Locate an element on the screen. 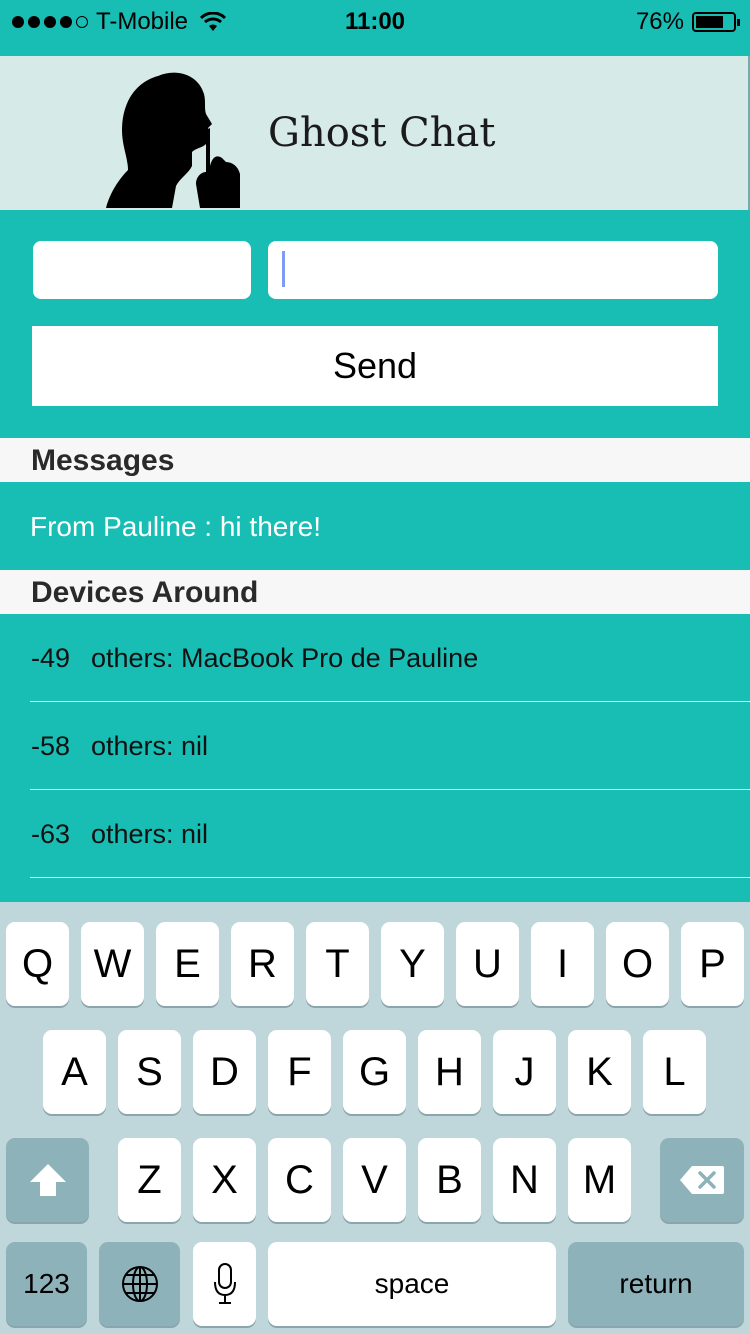 This screenshot has width=750, height=1334. key-z: Z is located at coordinates (149, 1180).